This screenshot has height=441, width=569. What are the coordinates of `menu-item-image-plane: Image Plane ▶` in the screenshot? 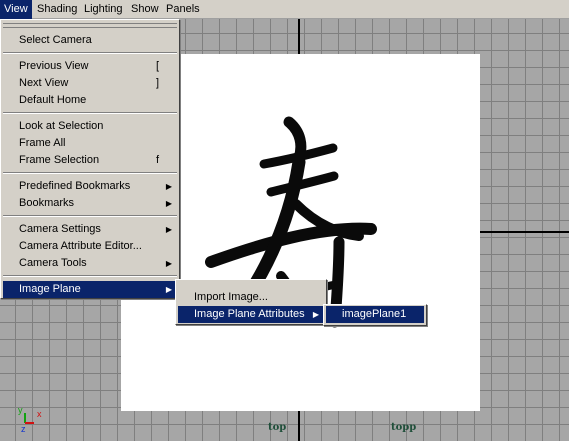 It's located at (90, 289).